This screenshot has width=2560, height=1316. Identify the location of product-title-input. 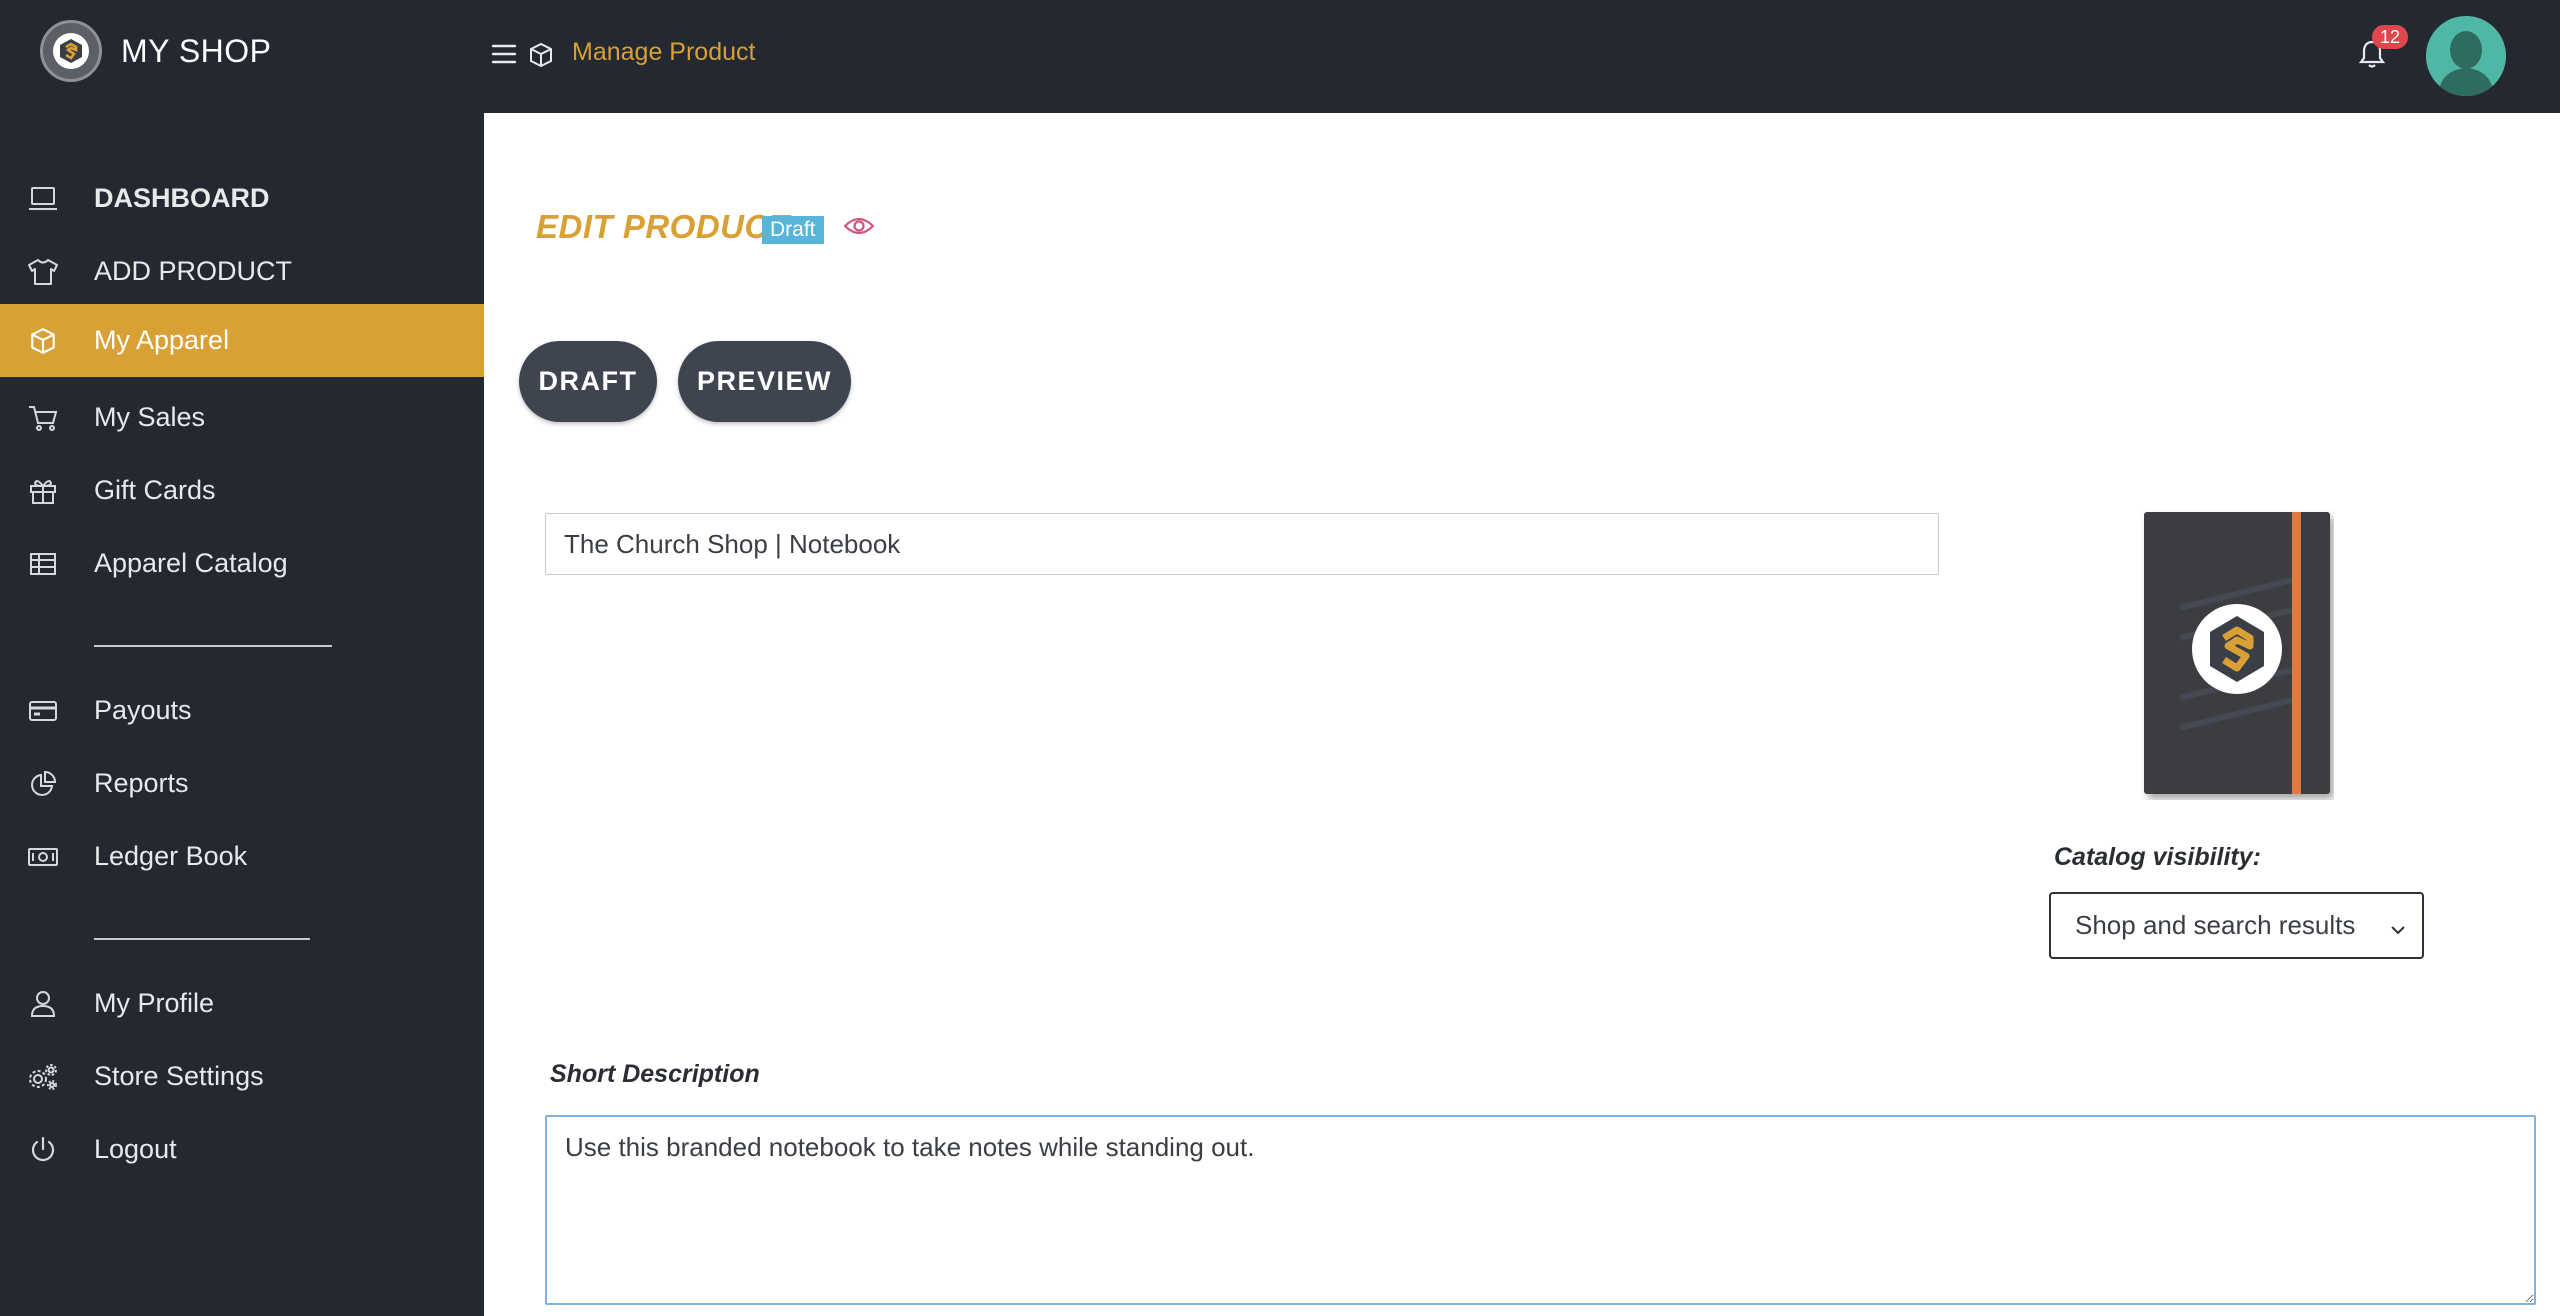
(1242, 544).